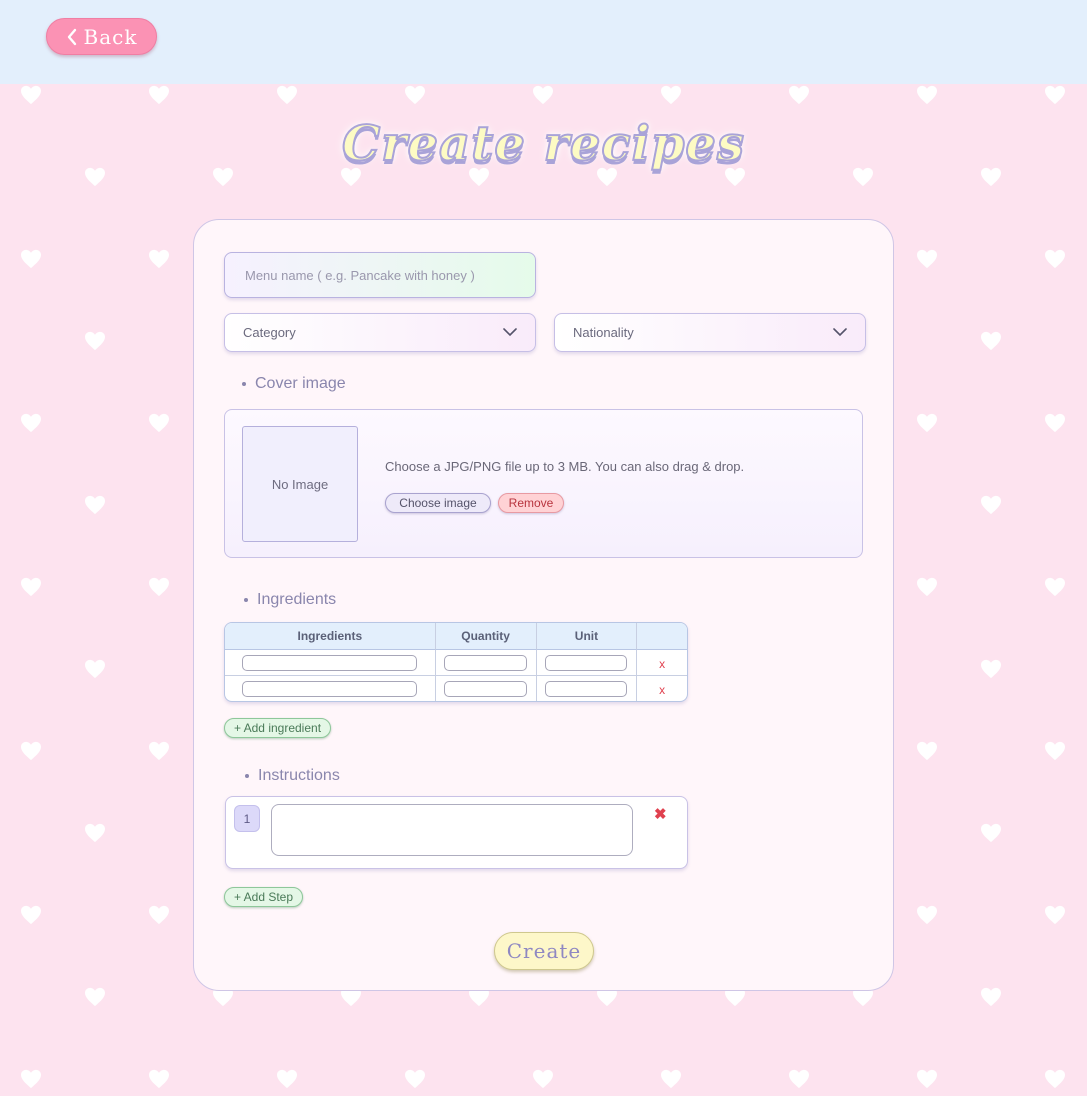 The width and height of the screenshot is (1087, 1096). I want to click on chevron-left-icon, so click(71, 36).